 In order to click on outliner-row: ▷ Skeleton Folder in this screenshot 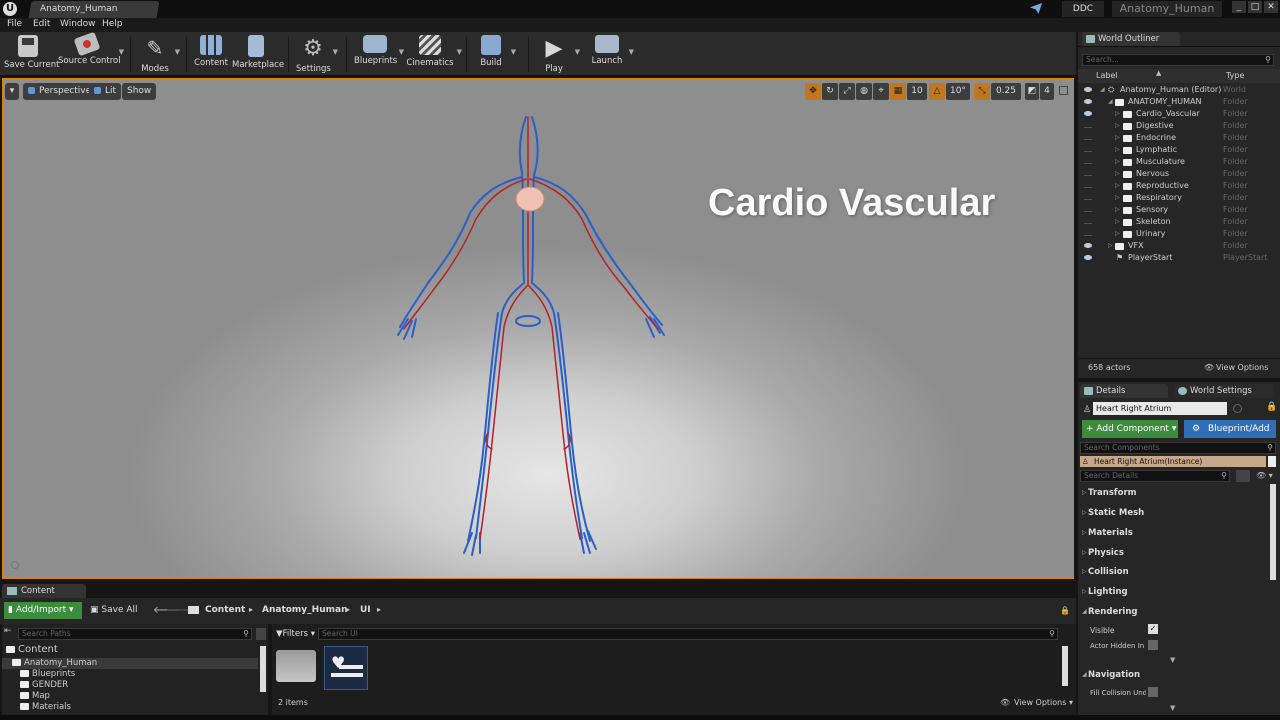, I will do `click(1179, 222)`.